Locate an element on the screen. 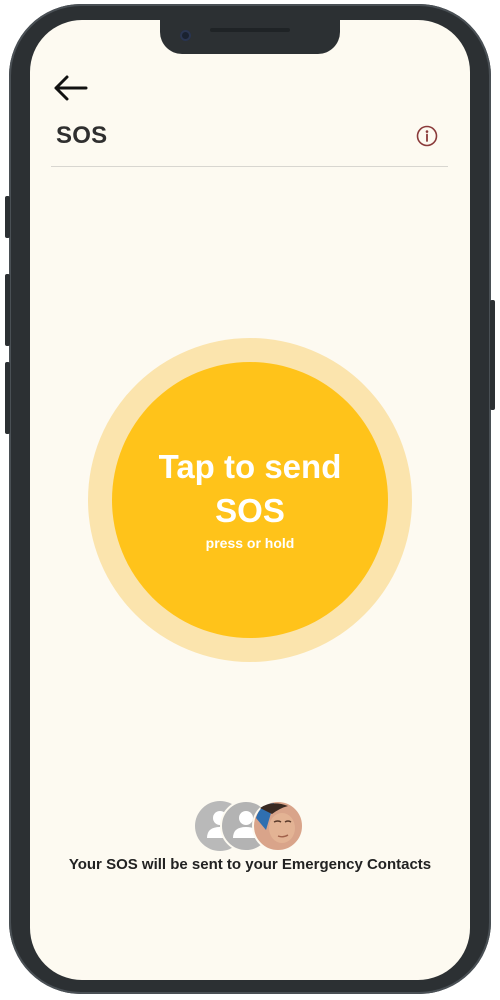 This screenshot has height=1000, width=500. sos-button-label: Tap to send SOS is located at coordinates (250, 488).